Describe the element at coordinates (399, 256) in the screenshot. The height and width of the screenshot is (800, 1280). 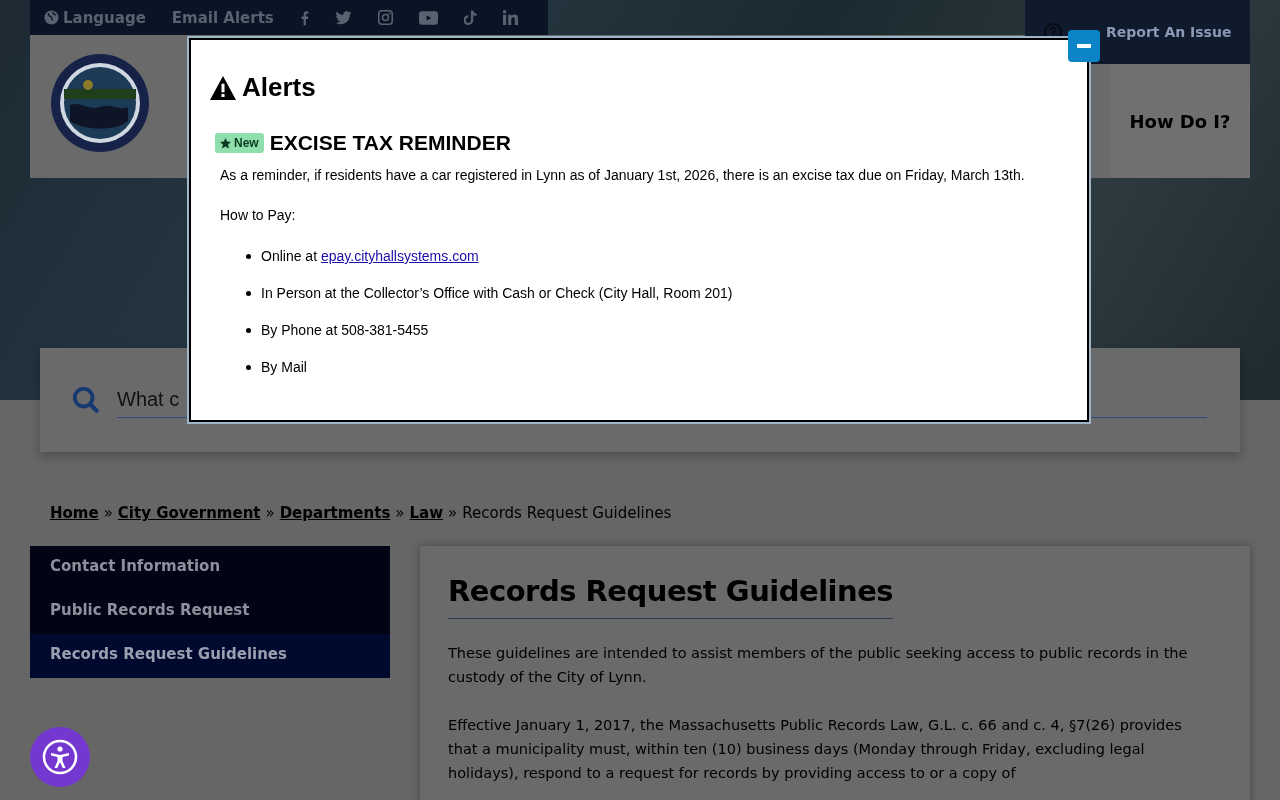
I see `payment-link: epay.cityhallsystems.com` at that location.